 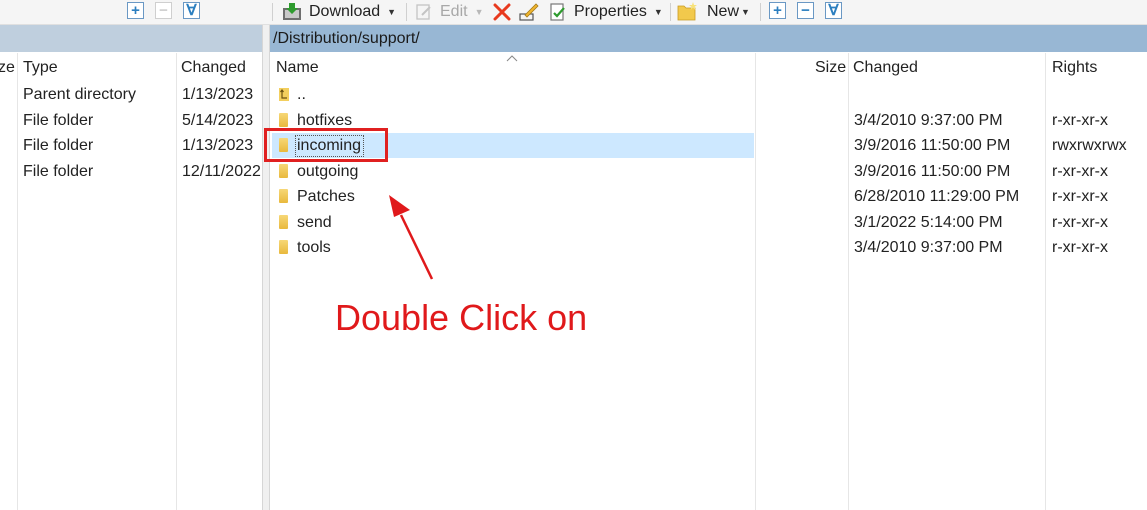 What do you see at coordinates (79, 94) in the screenshot?
I see `row-type: Parent directory` at bounding box center [79, 94].